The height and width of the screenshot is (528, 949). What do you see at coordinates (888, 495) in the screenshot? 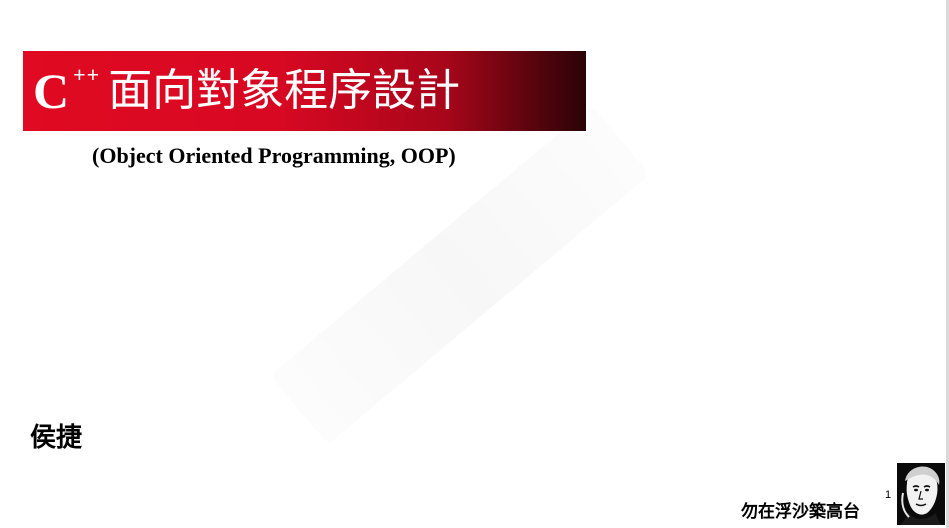
I see `page-number: 1` at bounding box center [888, 495].